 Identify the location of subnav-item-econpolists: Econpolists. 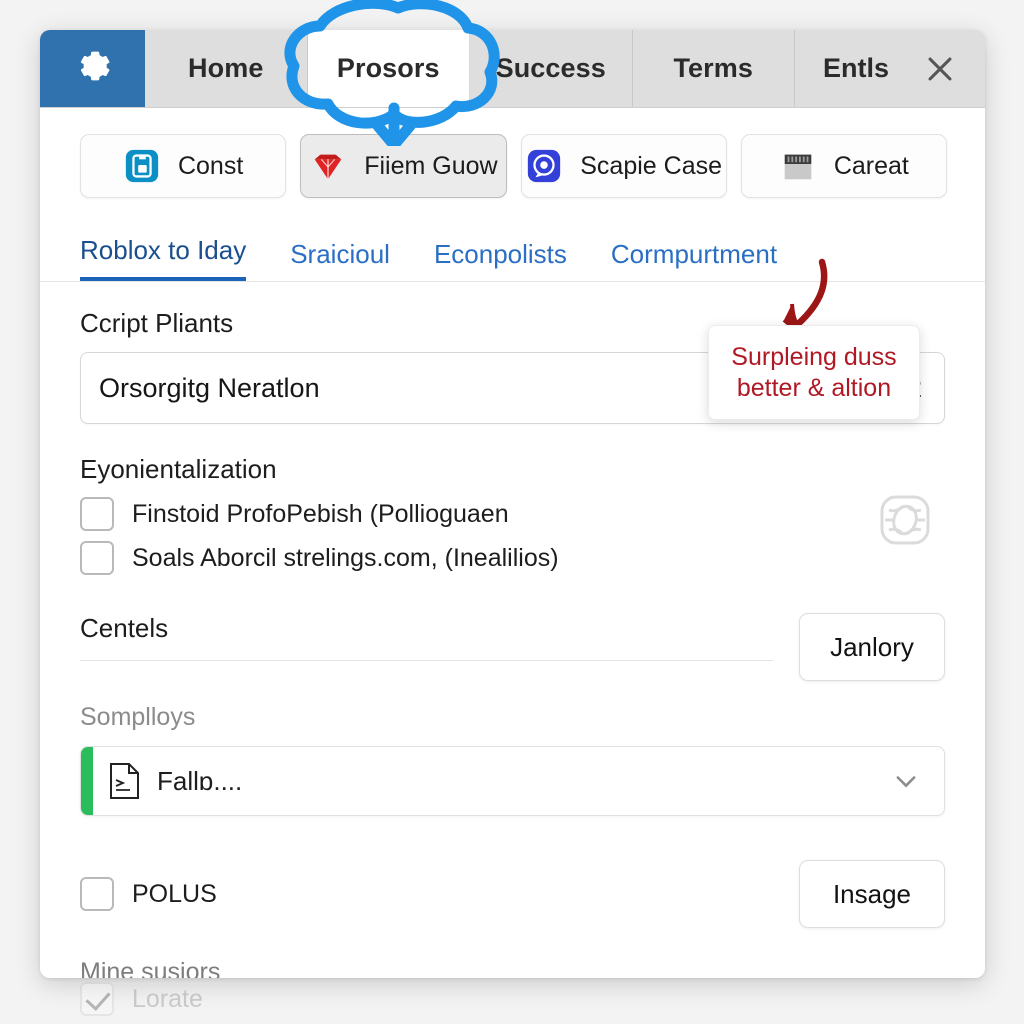
(500, 260).